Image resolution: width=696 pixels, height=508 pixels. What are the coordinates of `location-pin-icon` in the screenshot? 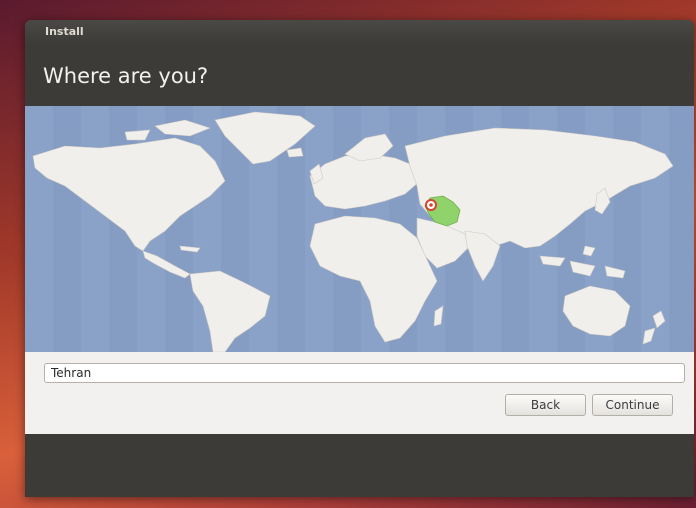 It's located at (431, 205).